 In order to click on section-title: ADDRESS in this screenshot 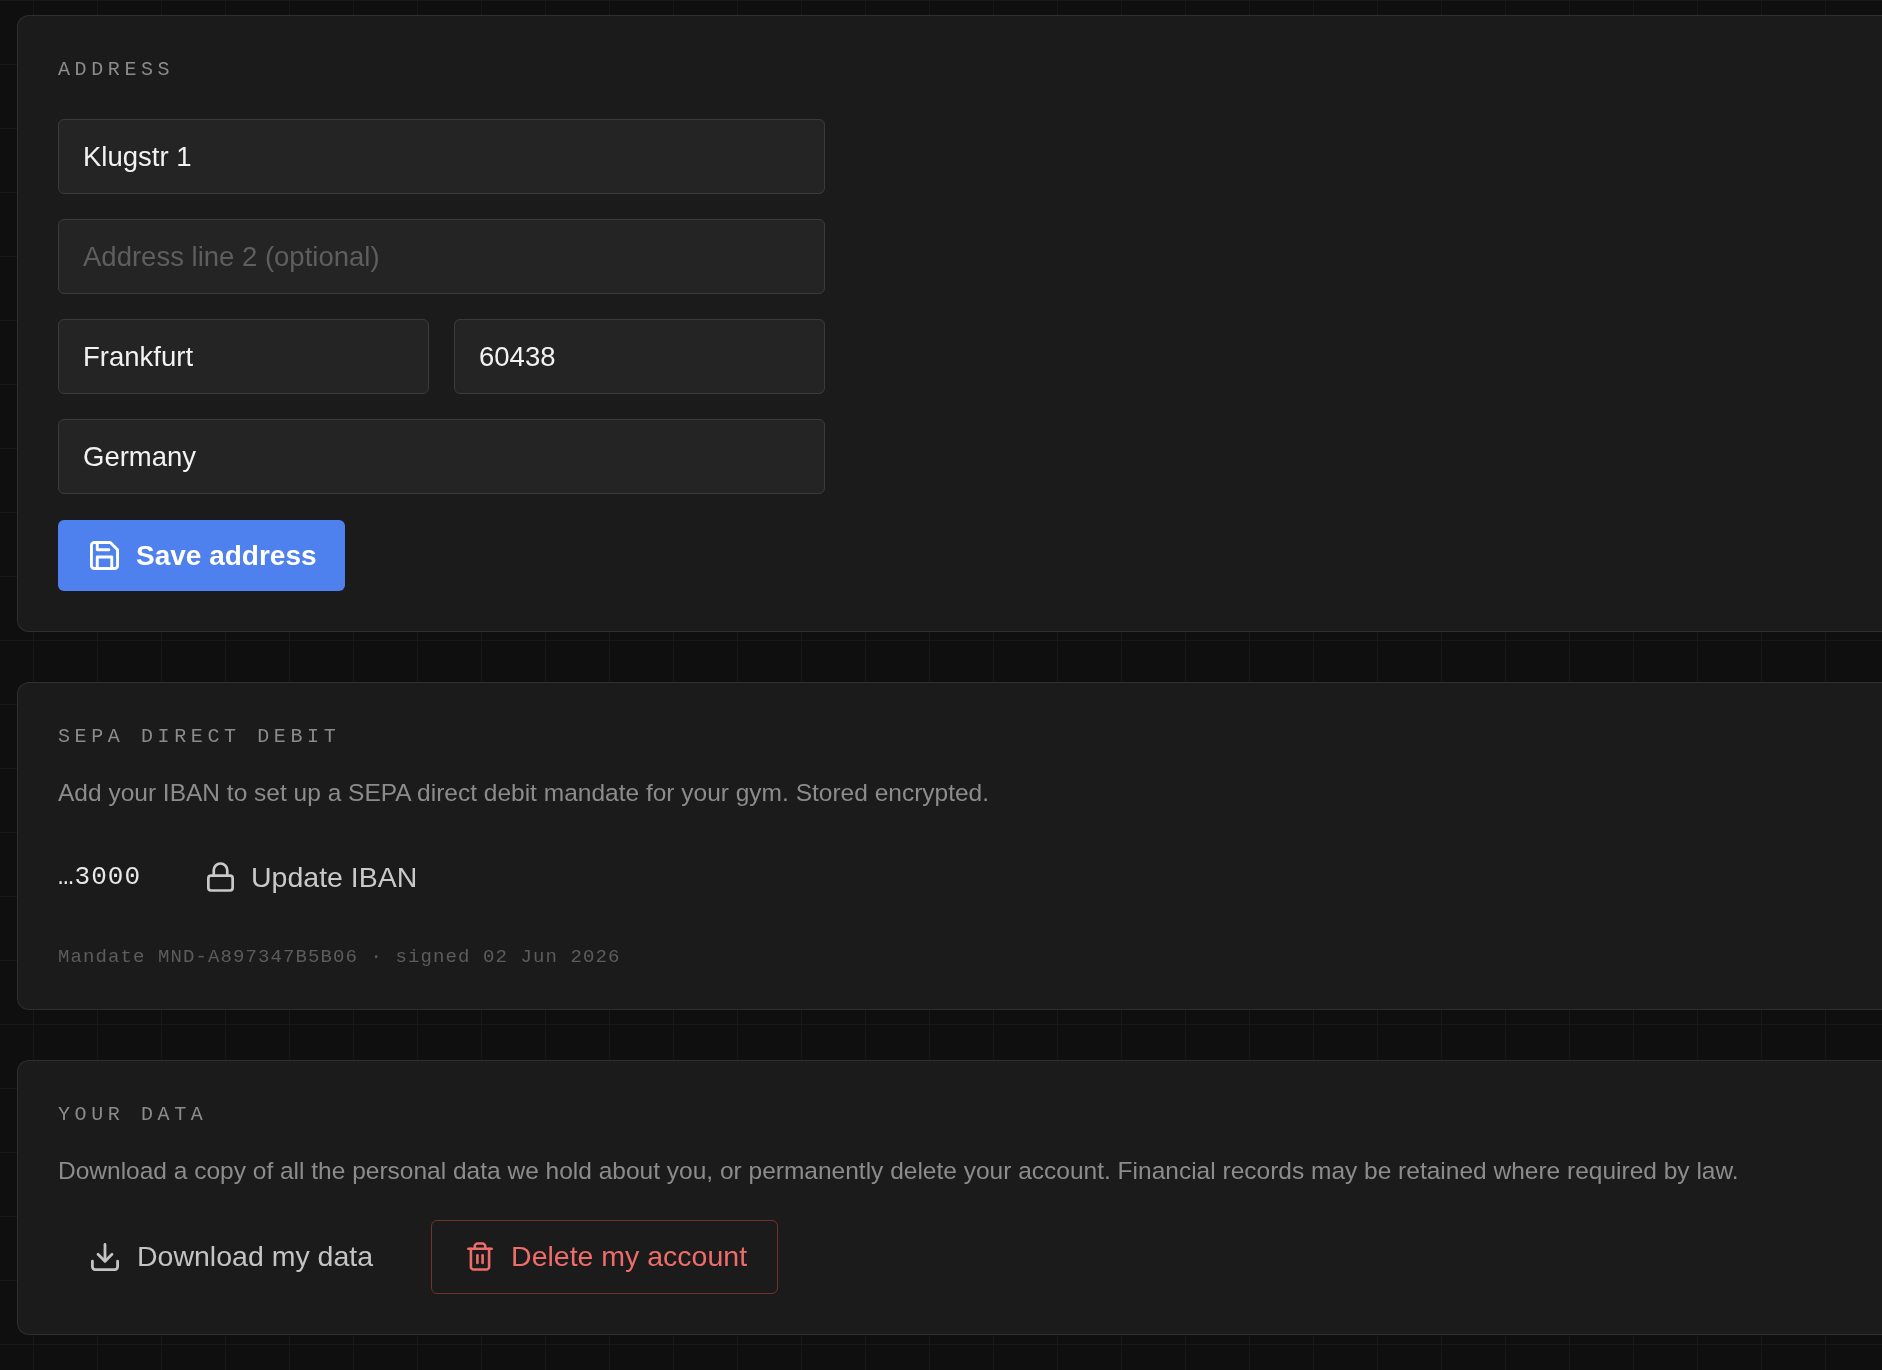, I will do `click(116, 70)`.